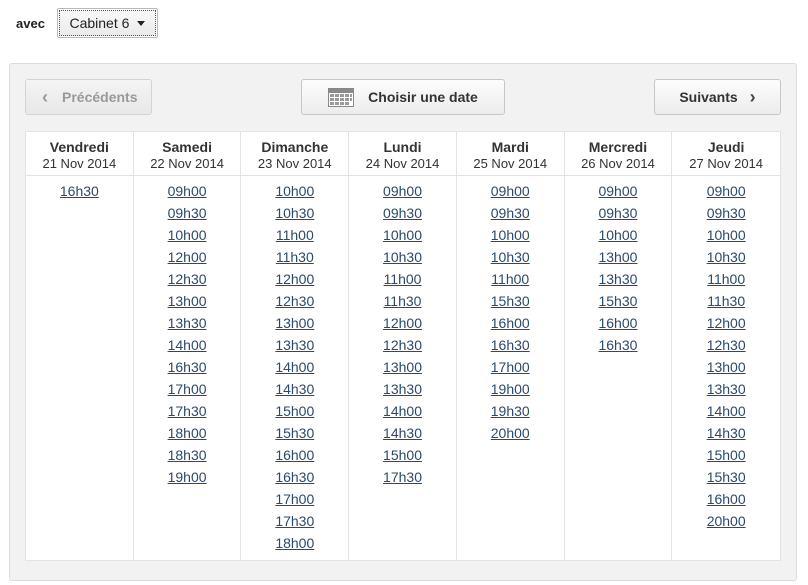  Describe the element at coordinates (187, 458) in the screenshot. I see `time-slot-link: 18h30` at that location.